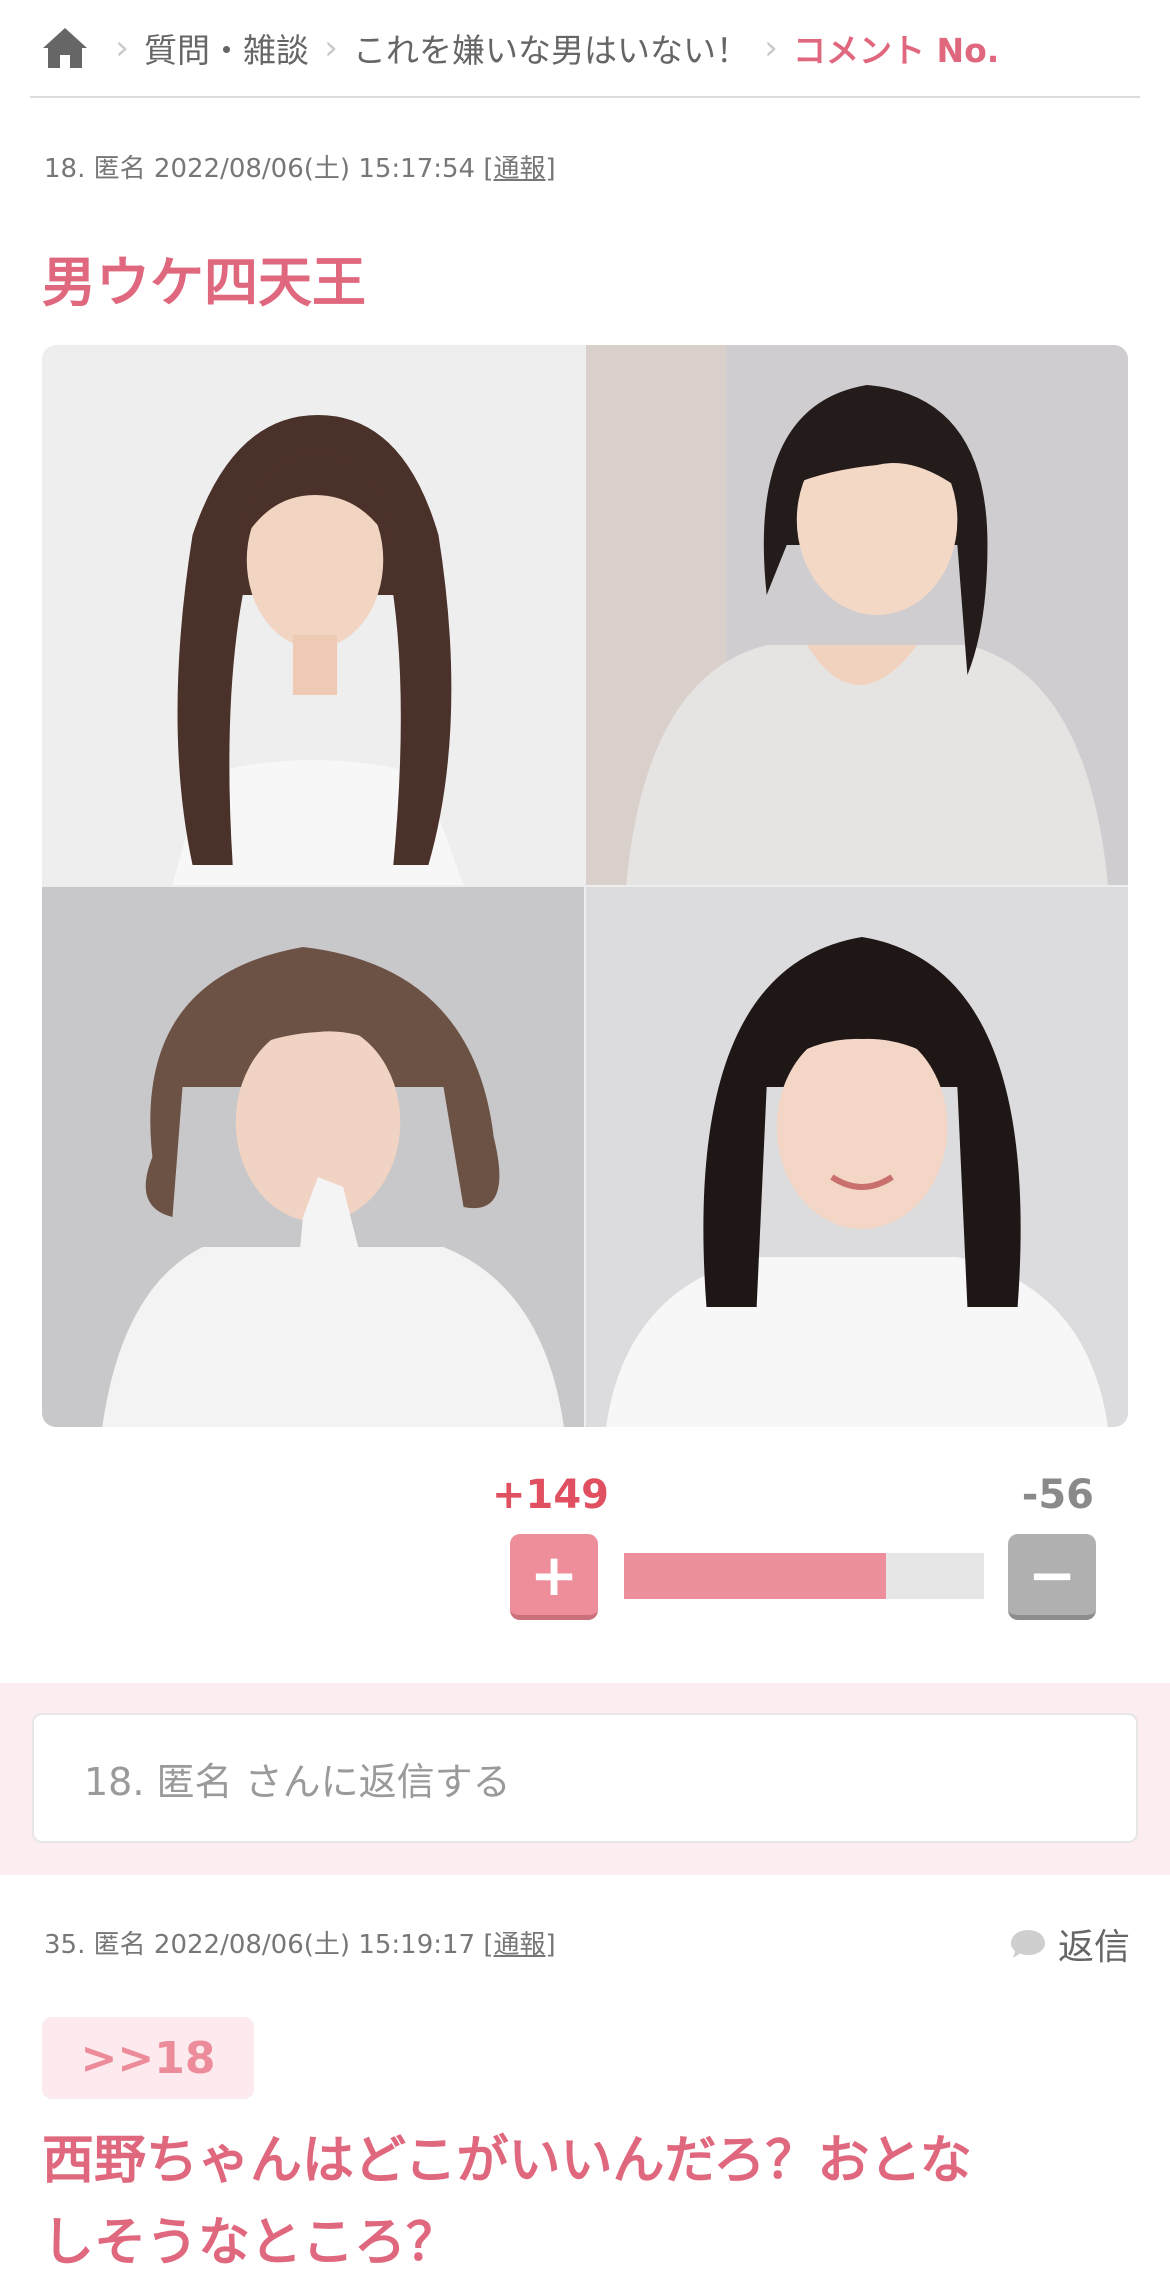  I want to click on reply-placeholder: 18. 匿名 さんに返信する, so click(297, 1781).